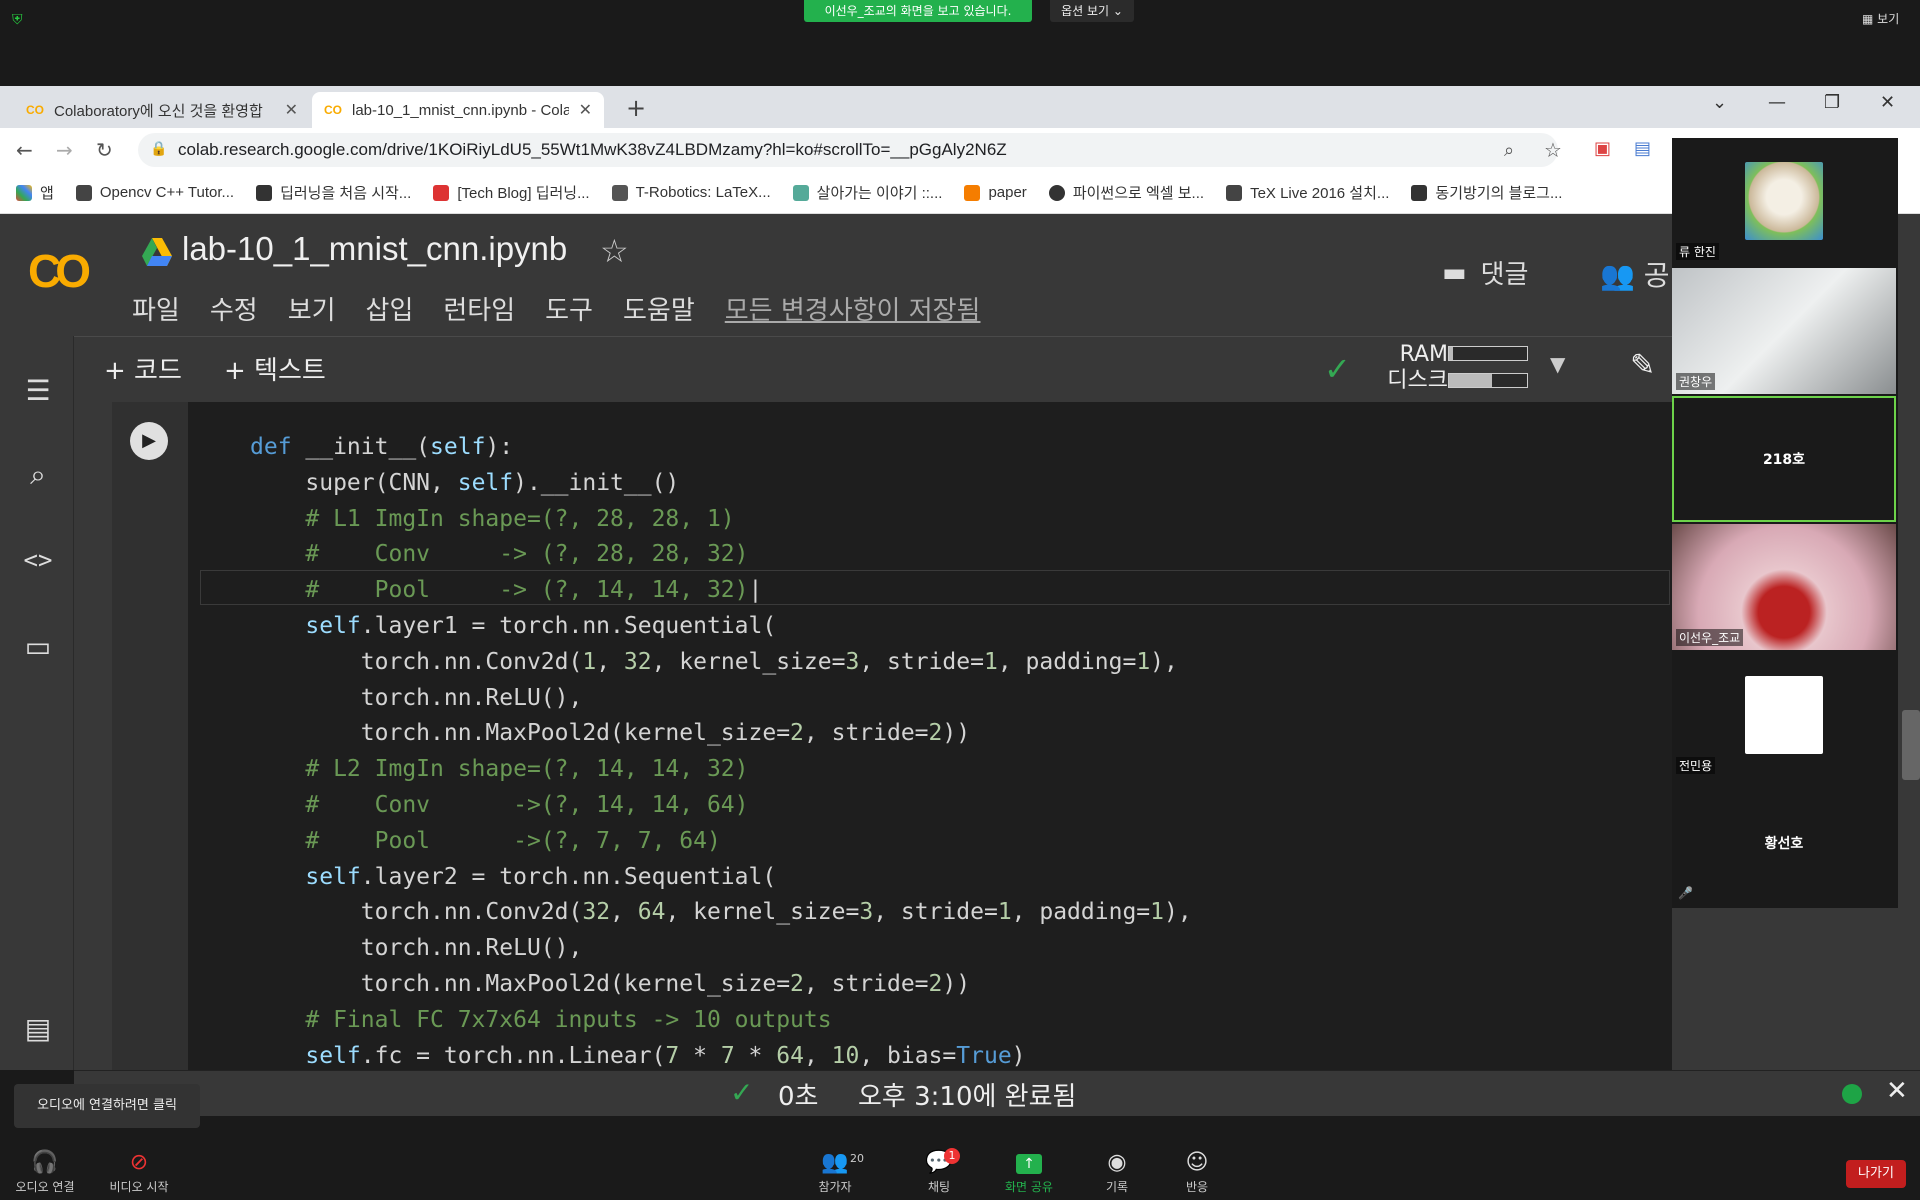 The height and width of the screenshot is (1200, 1920). What do you see at coordinates (1876, 1174) in the screenshot?
I see `leave-button: 나가기` at bounding box center [1876, 1174].